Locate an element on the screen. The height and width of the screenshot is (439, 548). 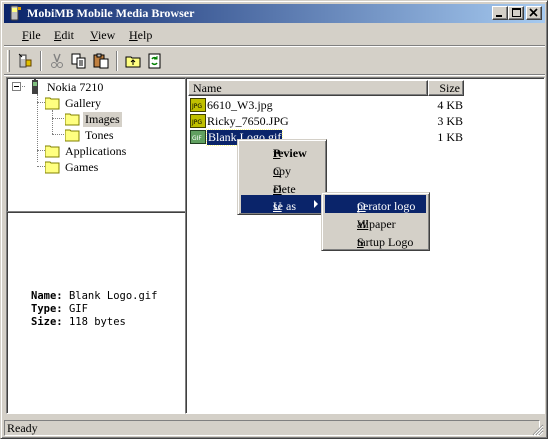
minimize-button is located at coordinates (500, 13).